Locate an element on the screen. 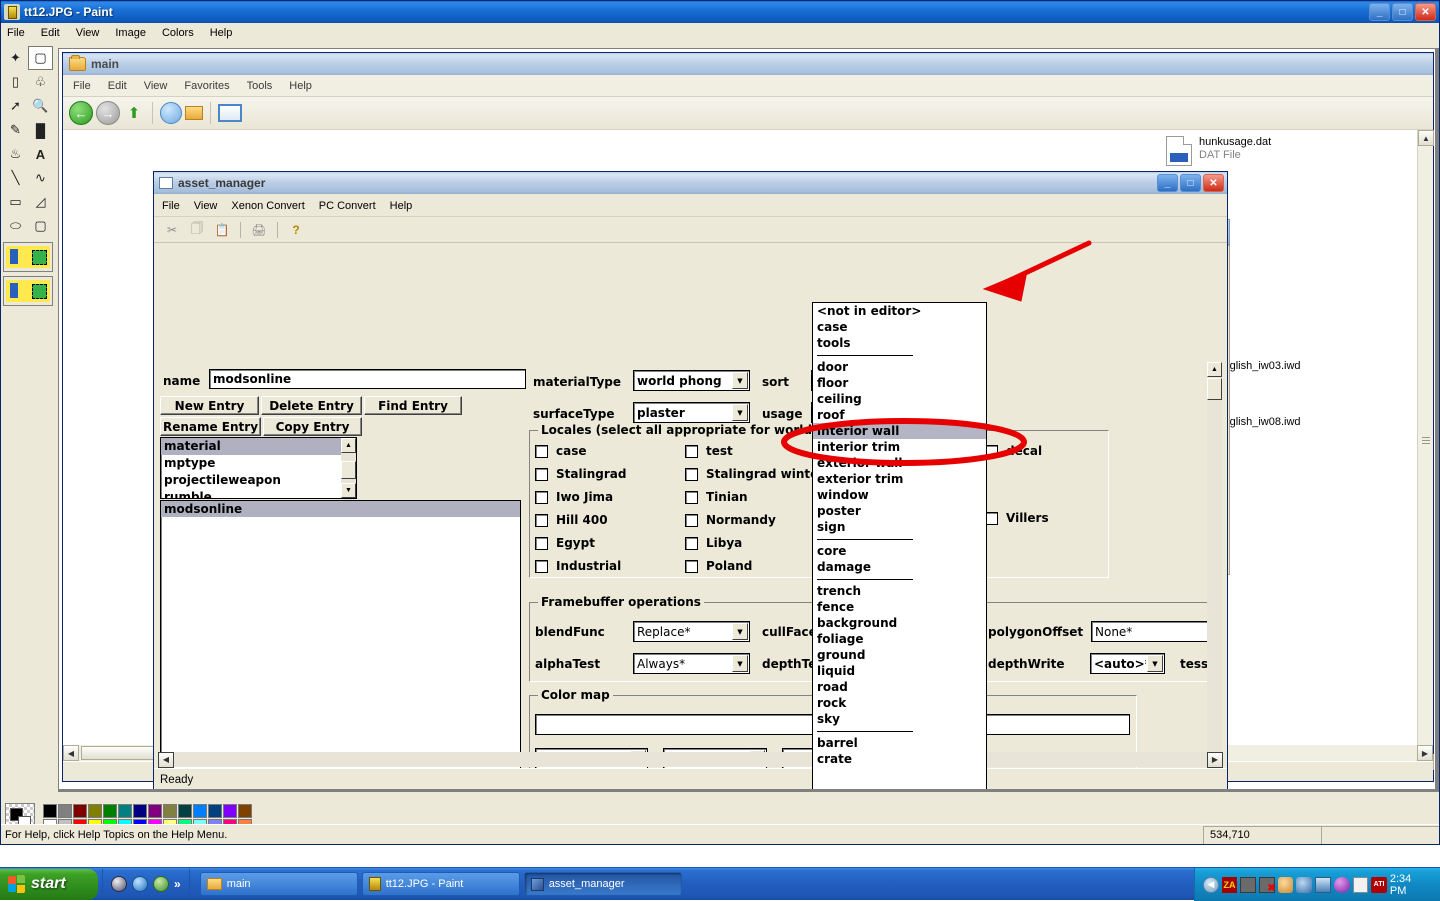 Image resolution: width=1440 pixels, height=901 pixels. dropdown-option: ceiling is located at coordinates (899, 399).